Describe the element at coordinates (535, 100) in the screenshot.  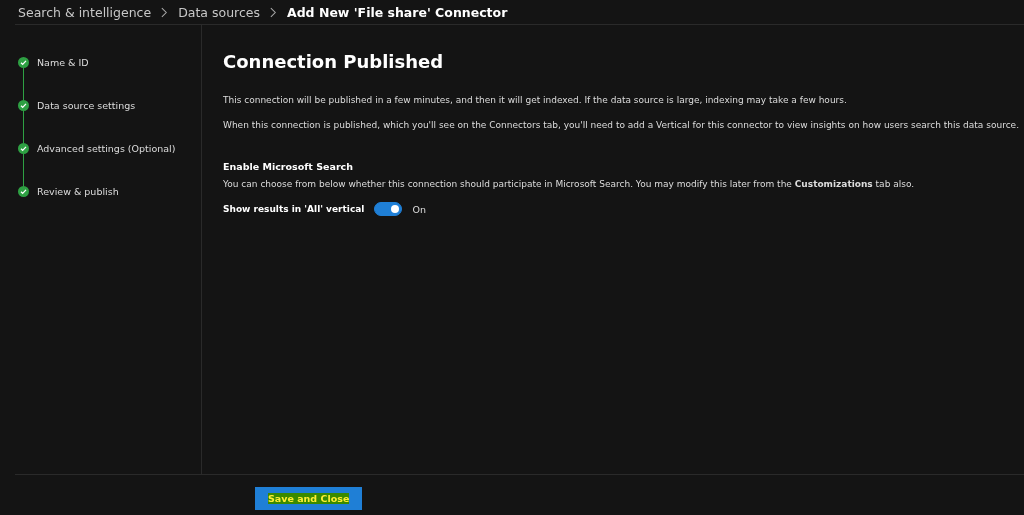
I see `paragraph: This connection will be published in a few minutes, and then it will get indexed. If the data source is large, indexing may take a few hours.` at that location.